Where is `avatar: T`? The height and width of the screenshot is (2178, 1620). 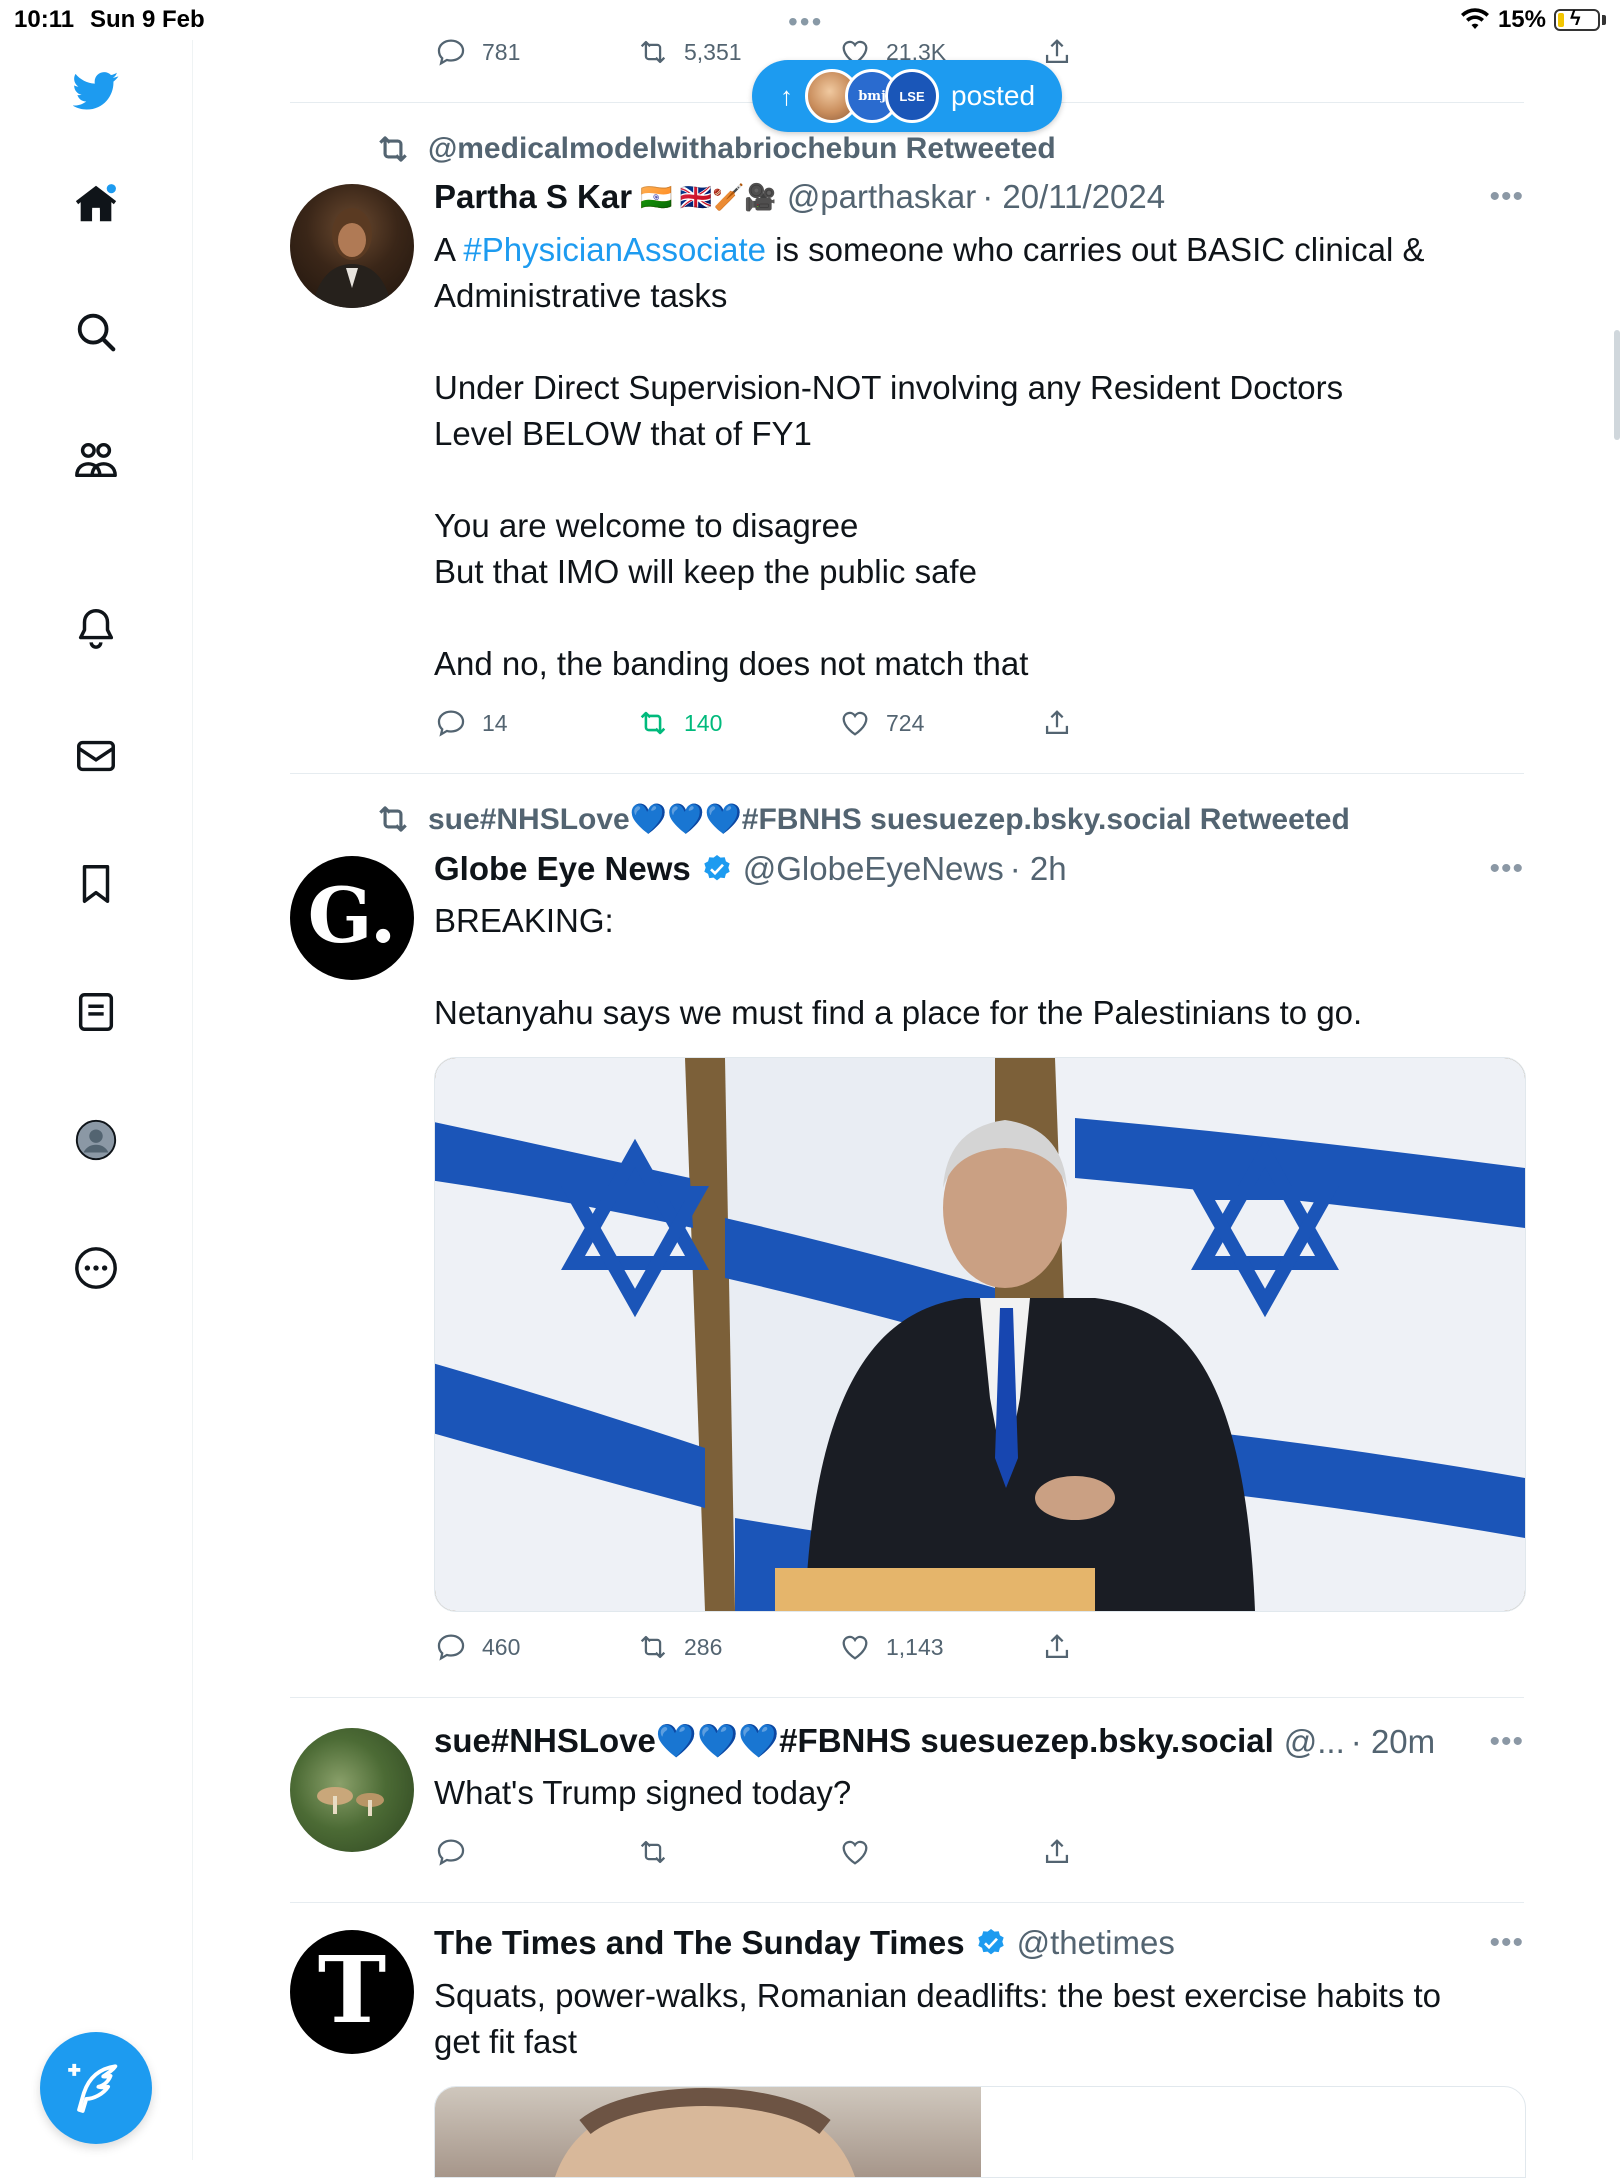 avatar: T is located at coordinates (352, 1992).